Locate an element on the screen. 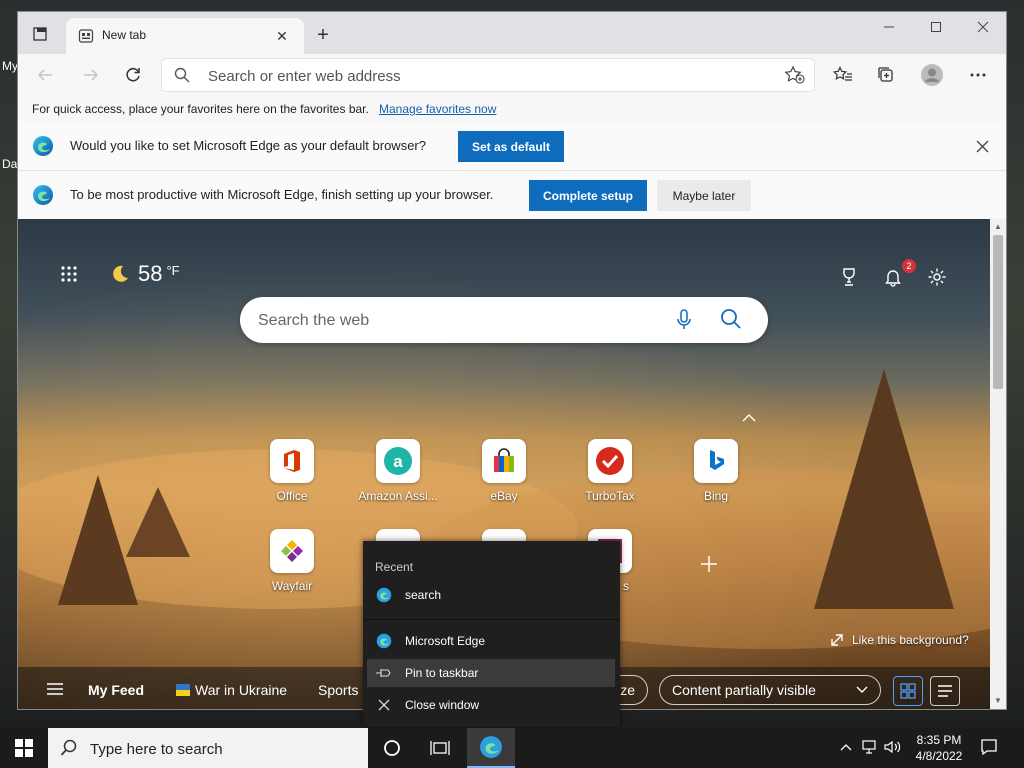  quick-link-label: TurboTax is located at coordinates (610, 496).